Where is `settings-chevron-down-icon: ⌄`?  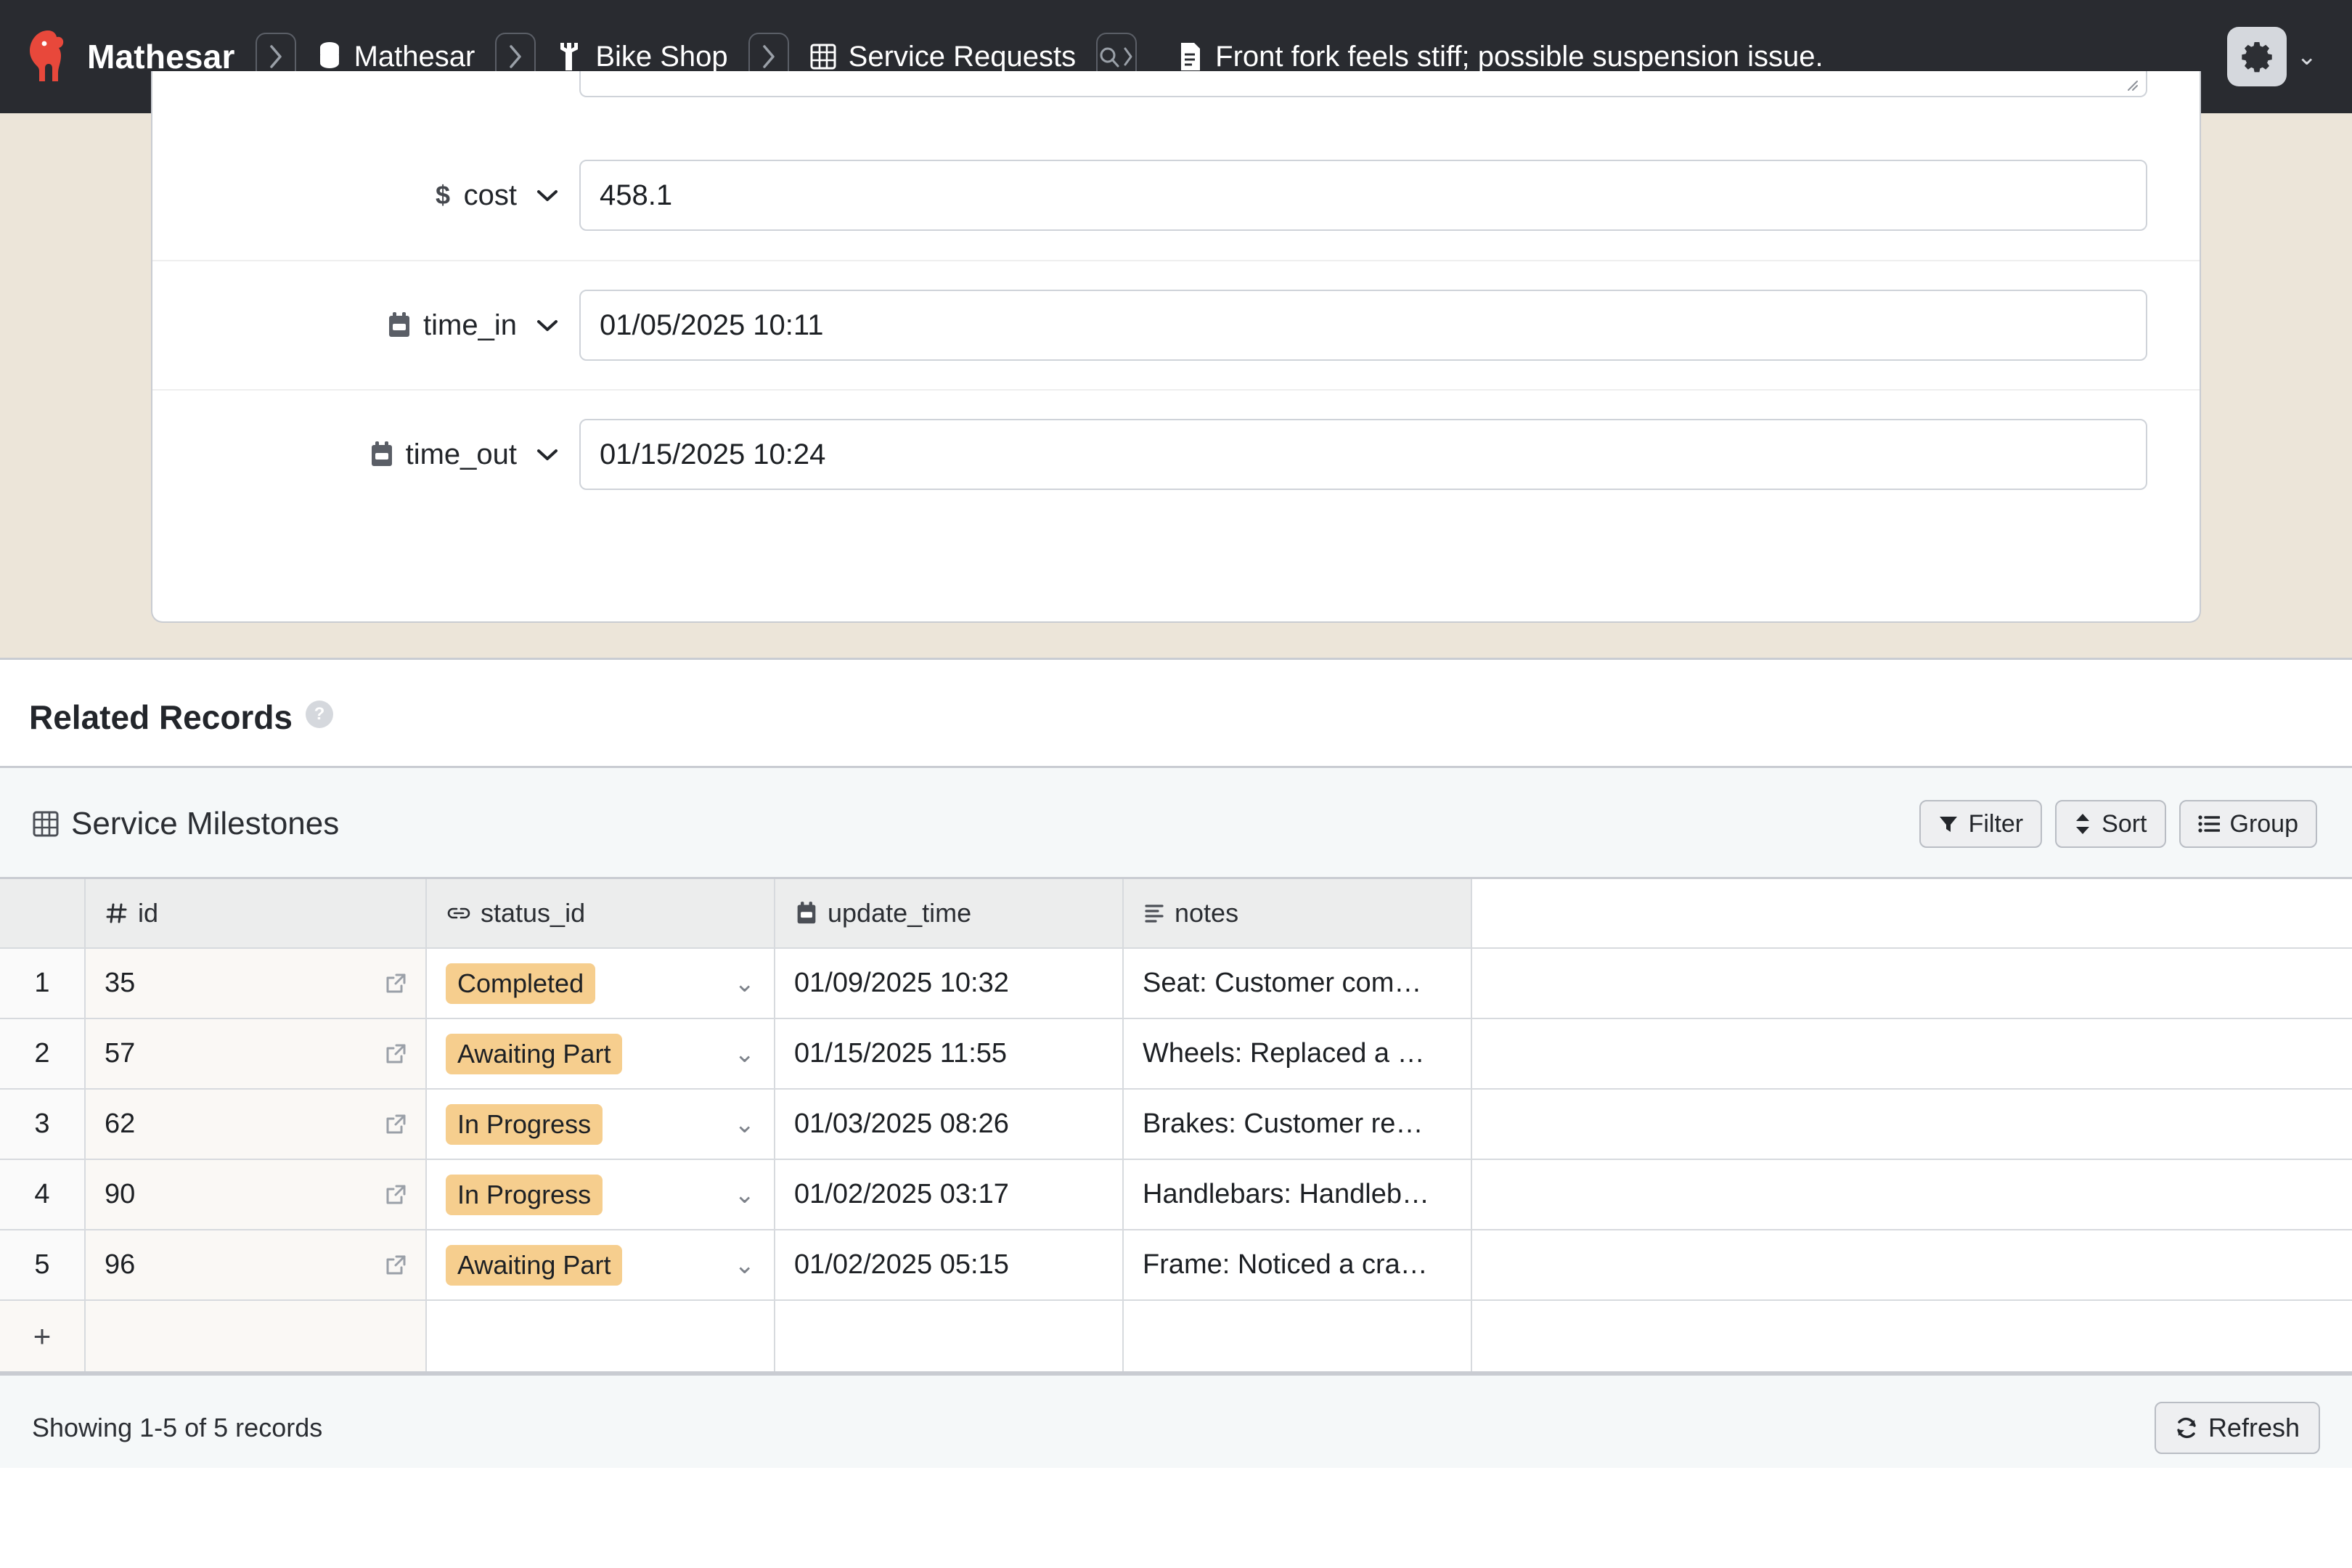
settings-chevron-down-icon: ⌄ is located at coordinates (2308, 57).